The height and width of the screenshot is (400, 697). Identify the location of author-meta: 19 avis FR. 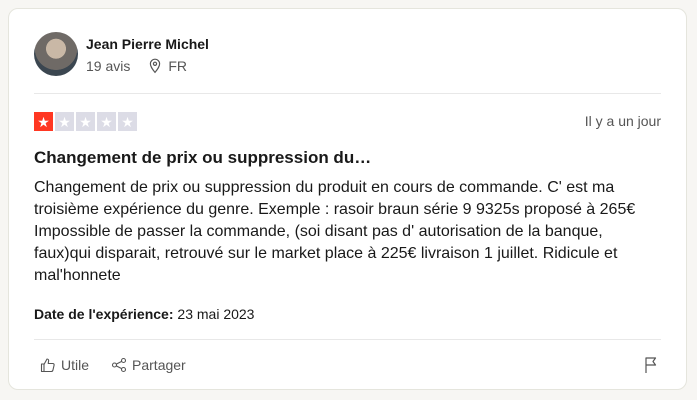
(136, 66).